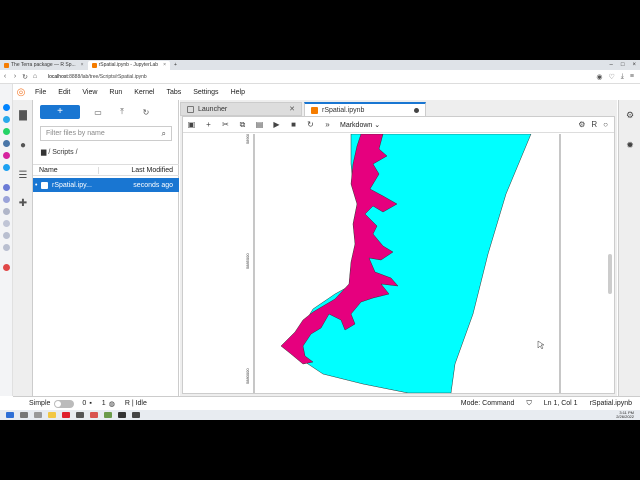 The image size is (640, 480). What do you see at coordinates (581, 124) in the screenshot?
I see `debugger-icon: ⚙` at bounding box center [581, 124].